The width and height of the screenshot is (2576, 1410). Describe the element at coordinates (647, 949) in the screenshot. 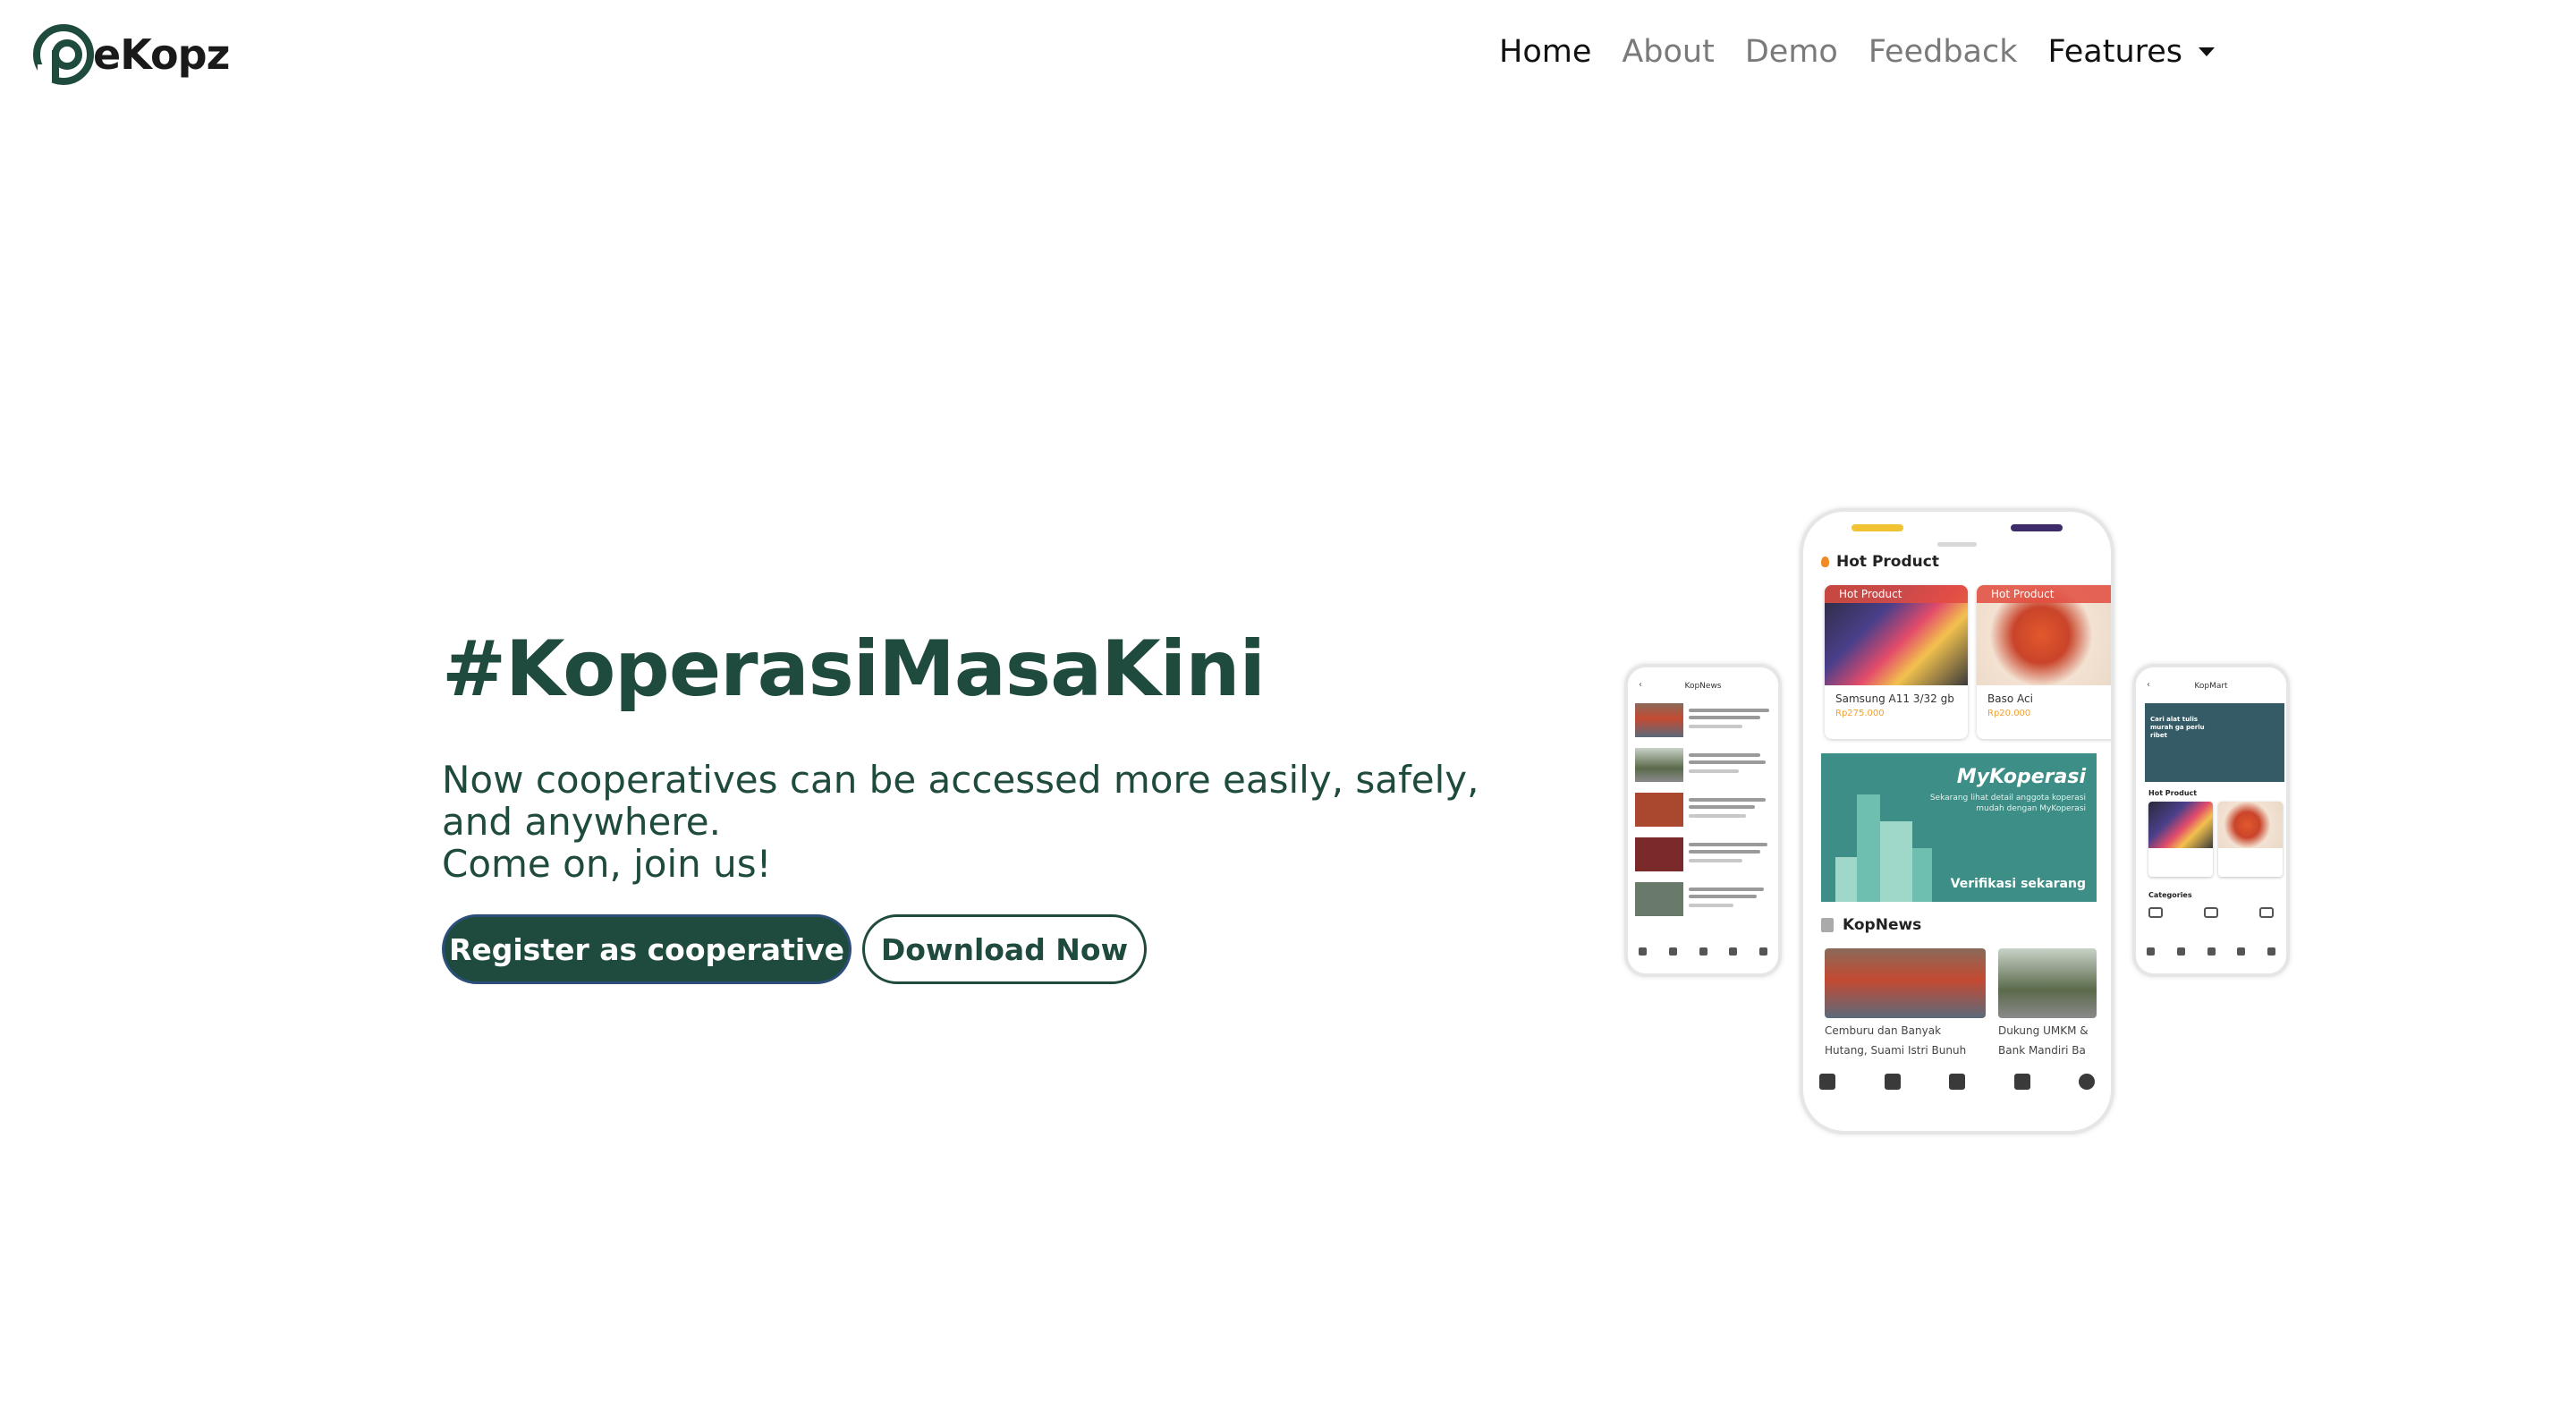

I see `register-cooperative-button: Register as cooperative` at that location.